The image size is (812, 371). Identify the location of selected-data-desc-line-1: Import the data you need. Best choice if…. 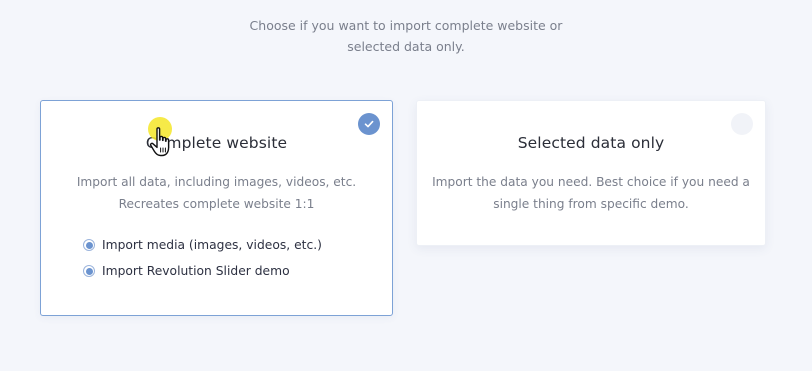
(591, 182).